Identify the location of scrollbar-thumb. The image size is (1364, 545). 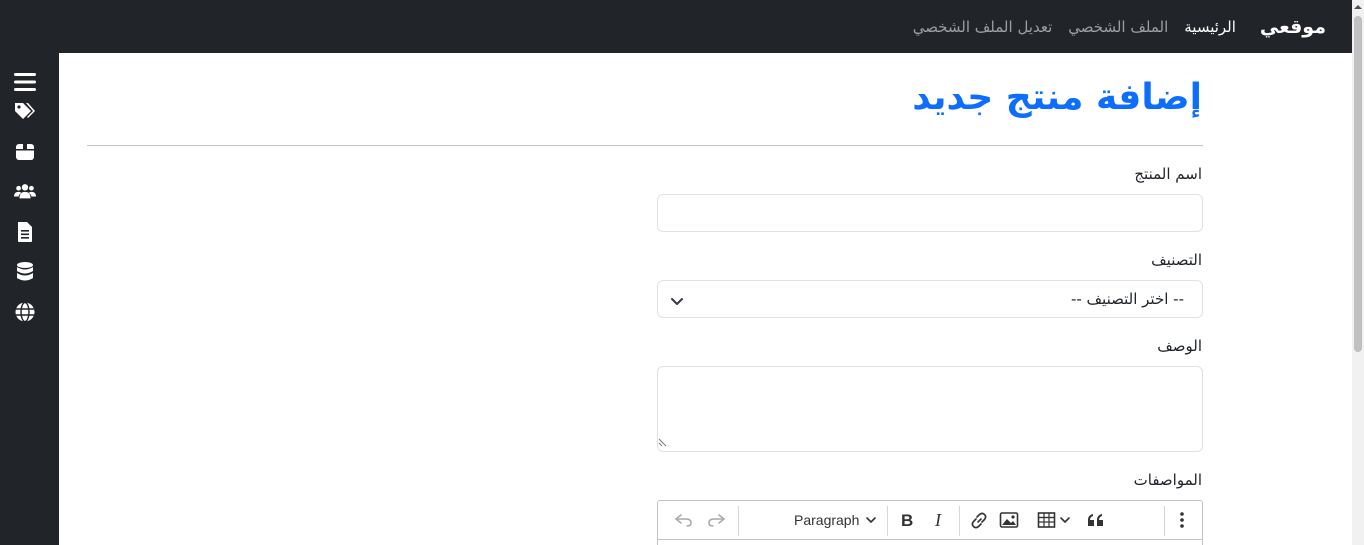
(1358, 184).